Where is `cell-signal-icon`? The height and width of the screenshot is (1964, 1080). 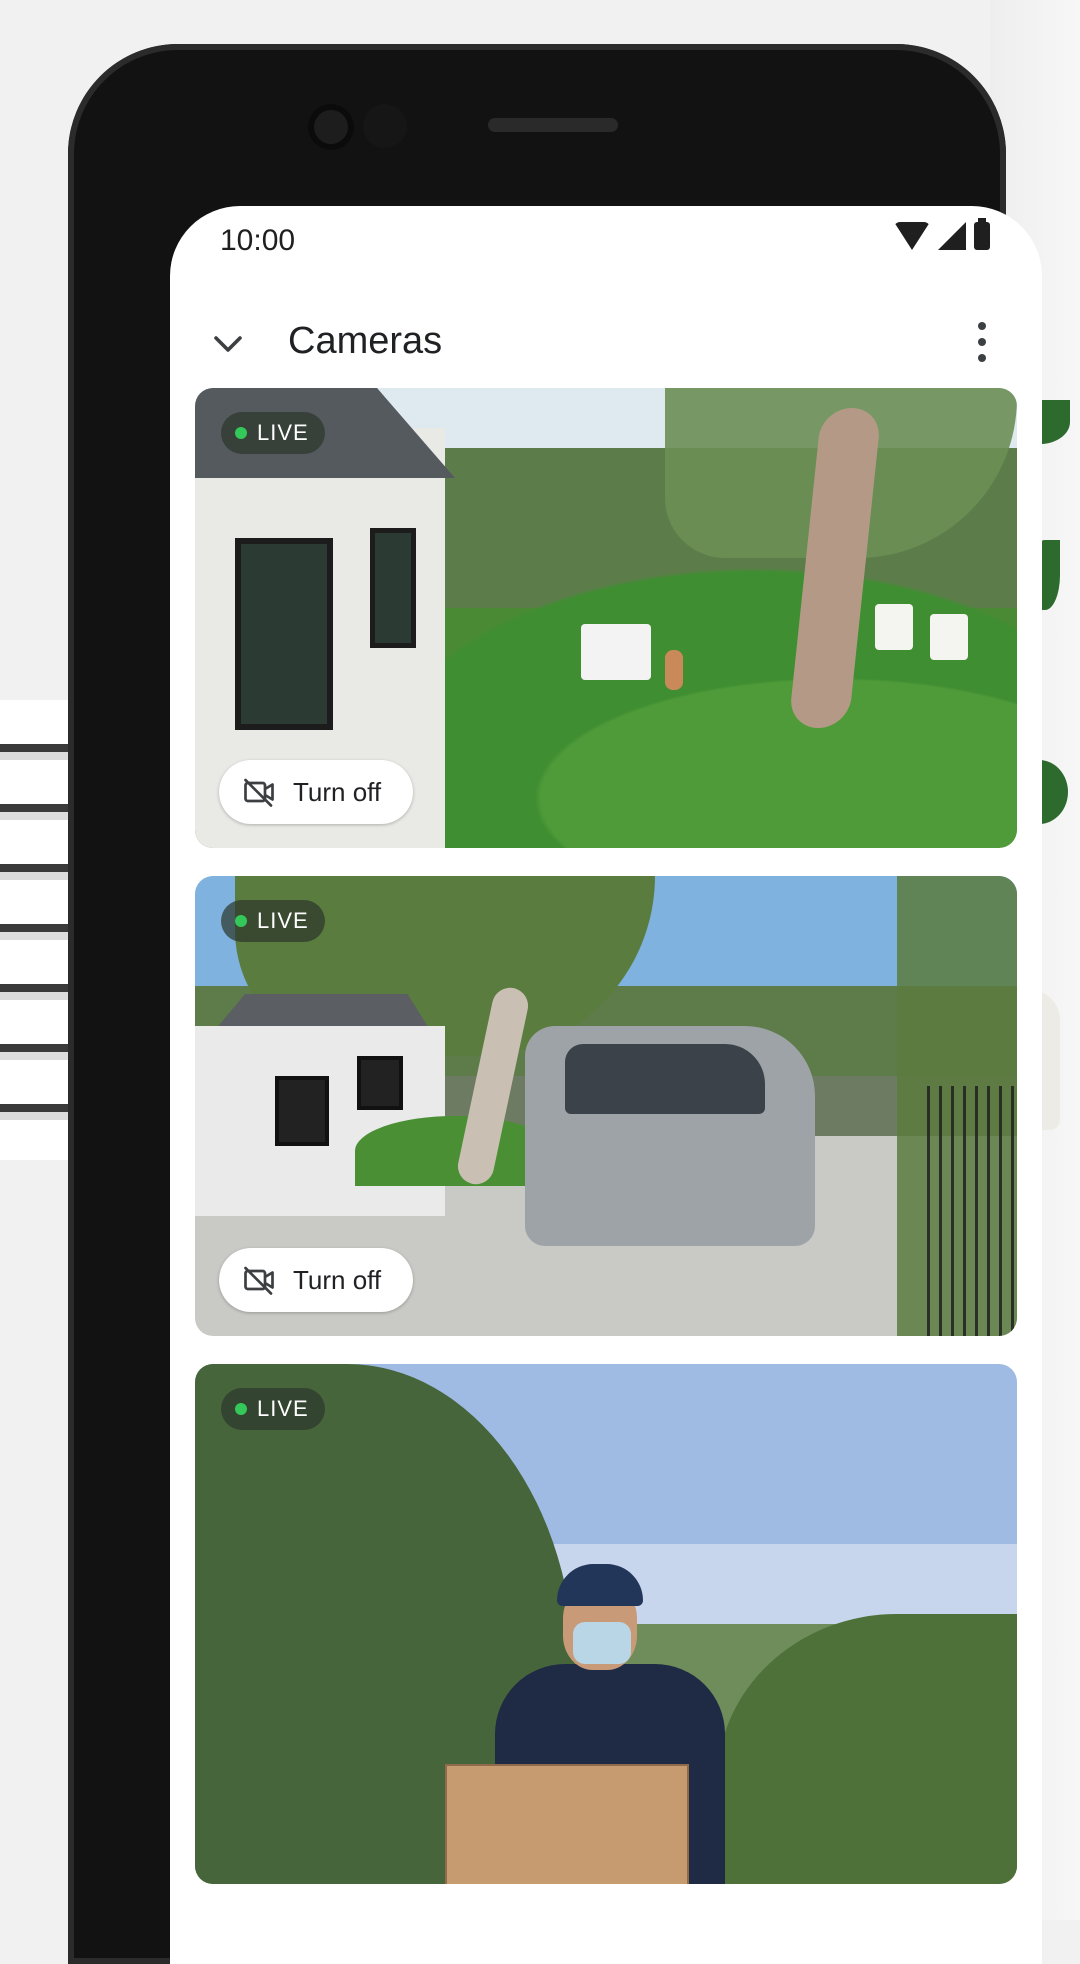 cell-signal-icon is located at coordinates (952, 236).